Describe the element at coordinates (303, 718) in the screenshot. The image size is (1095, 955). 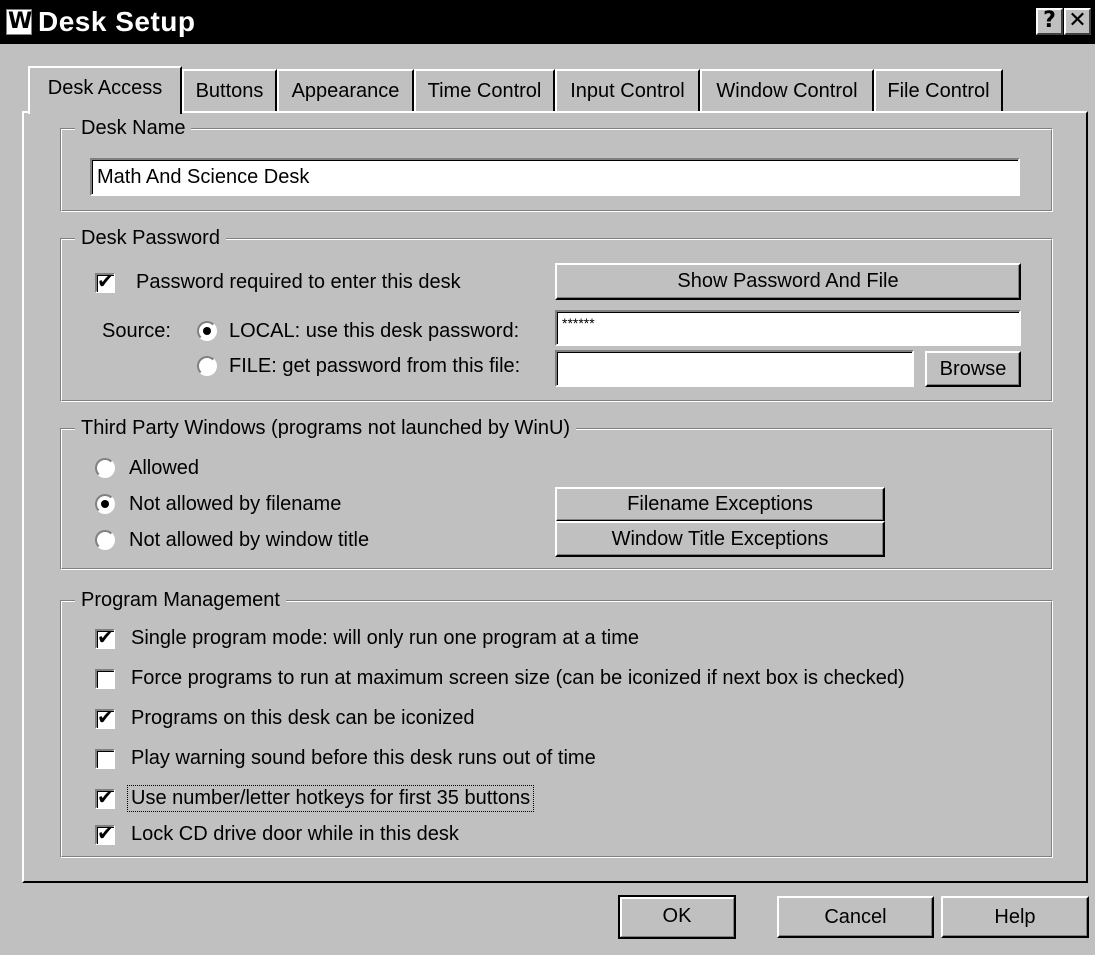
I see `can-be-iconized-label: Programs on this desk can be iconized` at that location.